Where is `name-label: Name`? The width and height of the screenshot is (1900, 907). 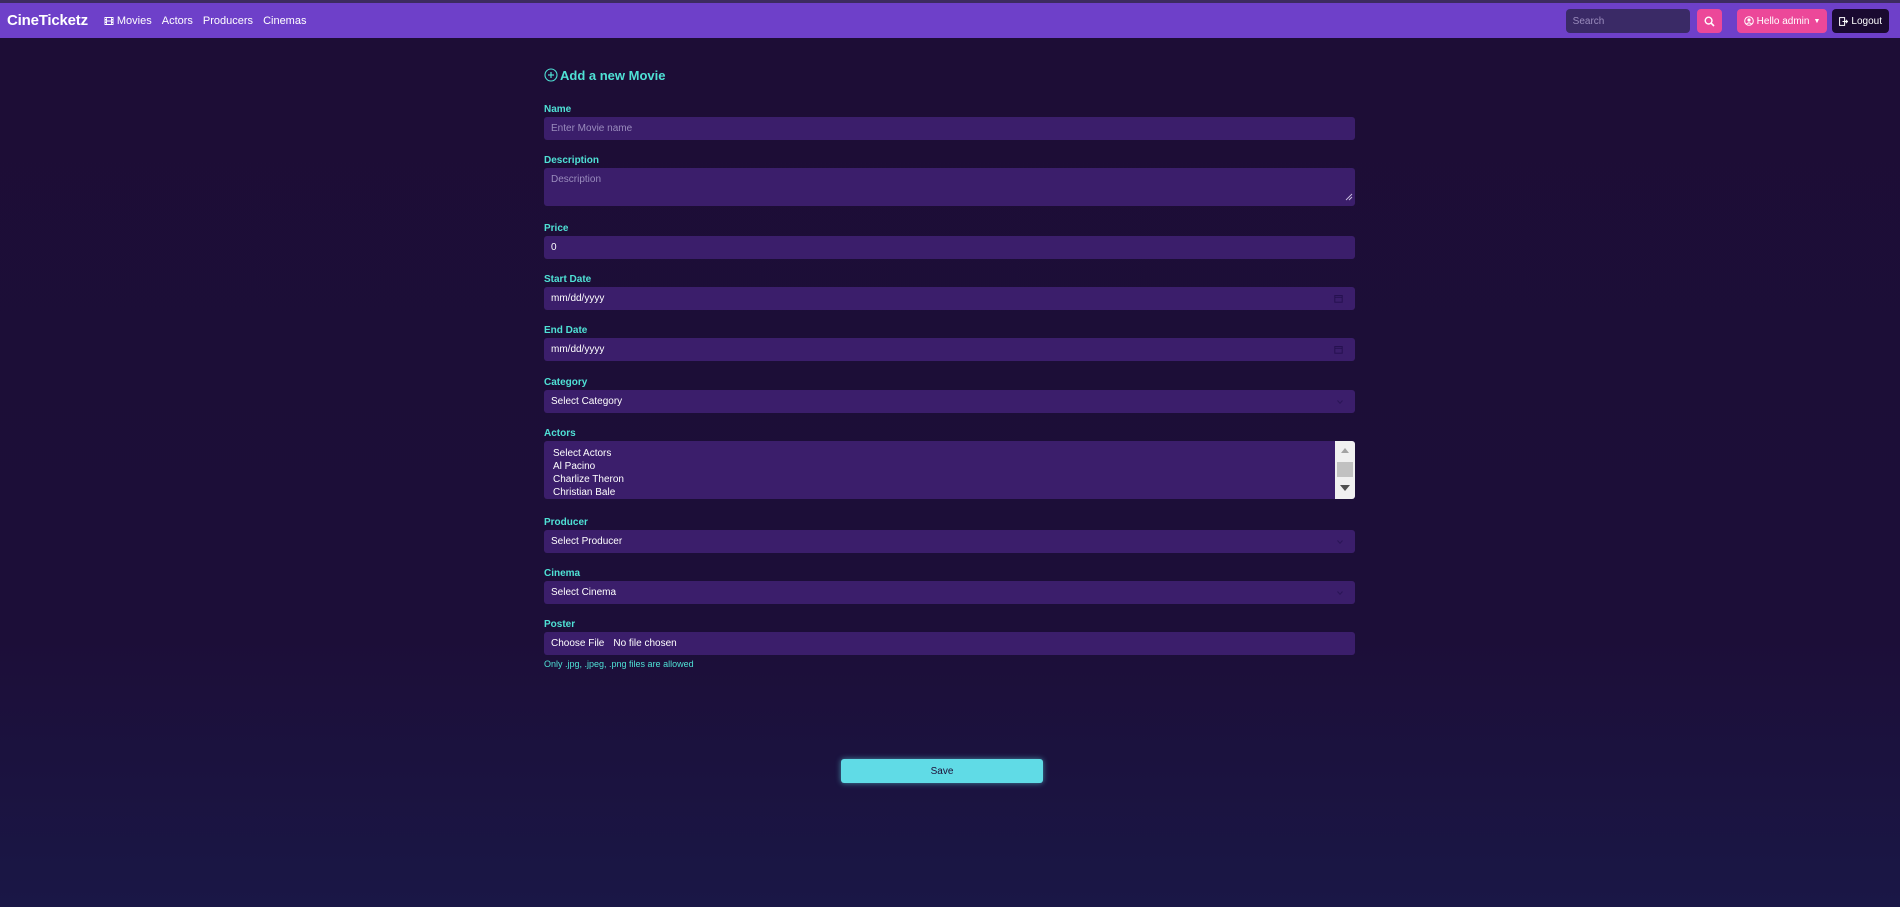 name-label: Name is located at coordinates (558, 109).